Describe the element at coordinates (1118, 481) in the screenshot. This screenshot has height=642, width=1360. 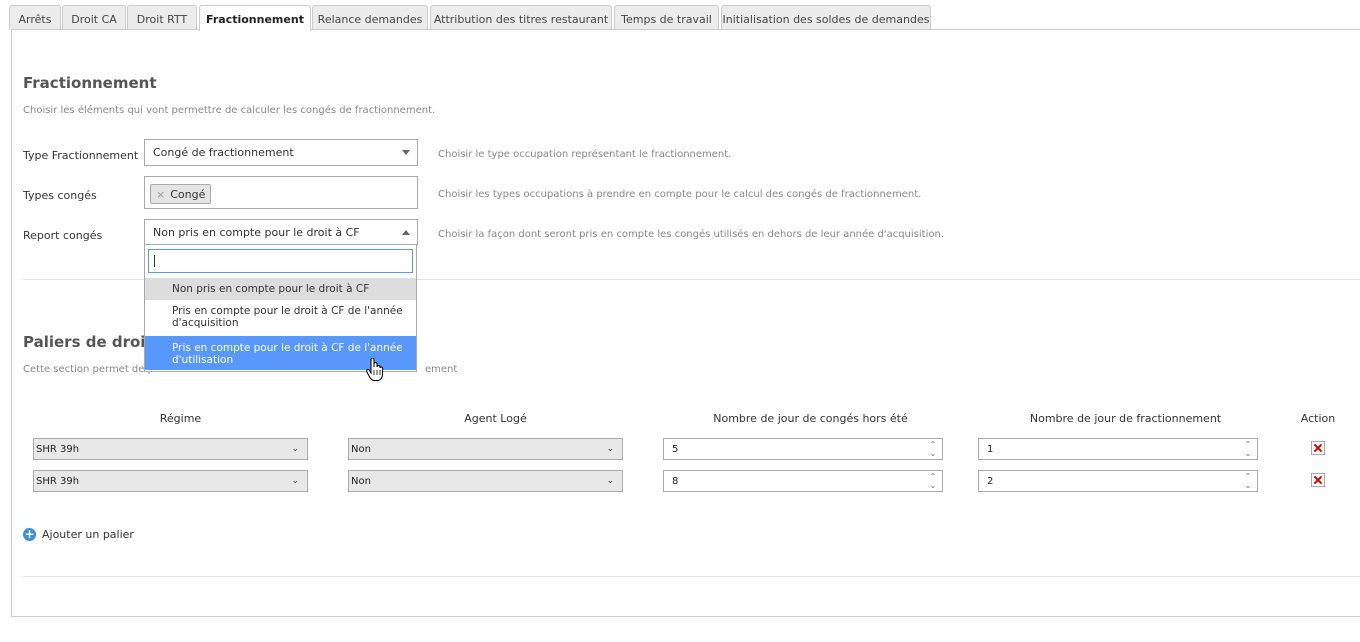
I see `jours-fractionnement-input: 2 ⌃ ⌄` at that location.